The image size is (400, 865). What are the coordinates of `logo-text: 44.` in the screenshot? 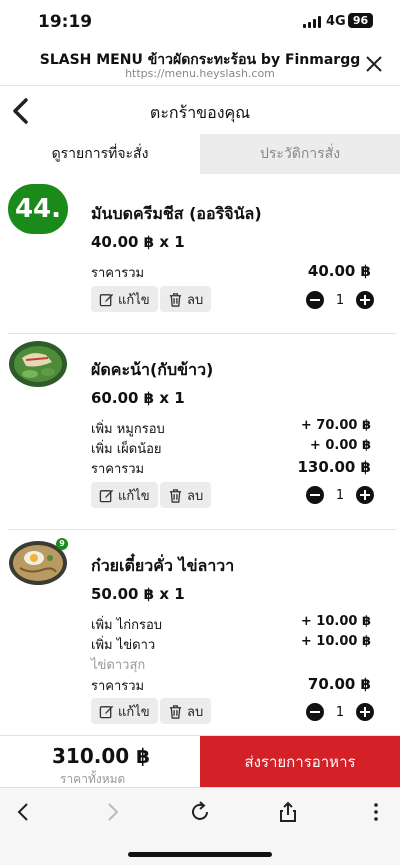 It's located at (38, 209).